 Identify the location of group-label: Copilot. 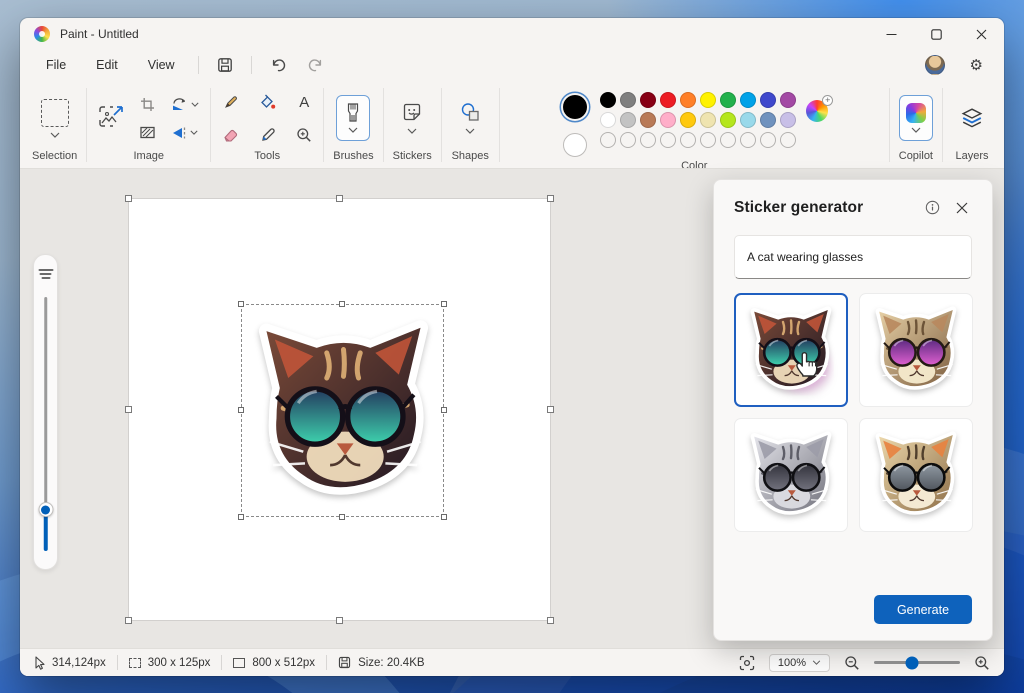
(915, 156).